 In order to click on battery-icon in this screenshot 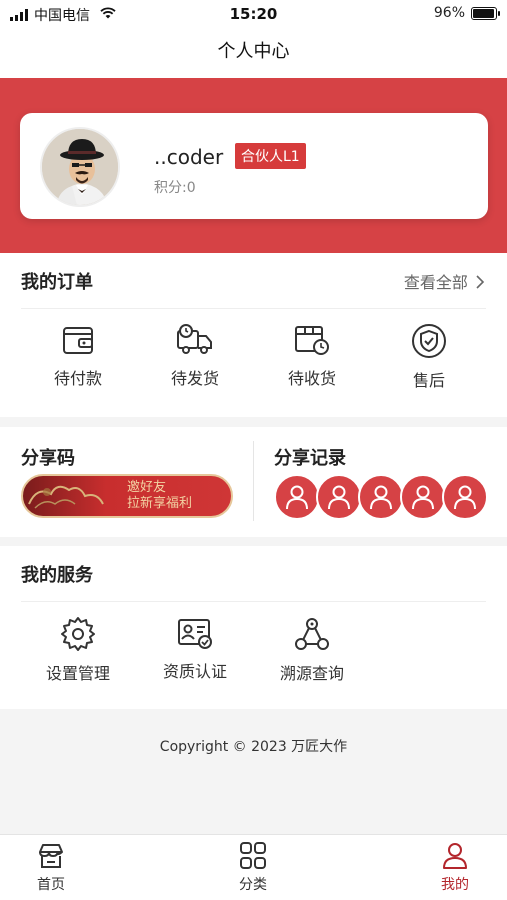, I will do `click(485, 13)`.